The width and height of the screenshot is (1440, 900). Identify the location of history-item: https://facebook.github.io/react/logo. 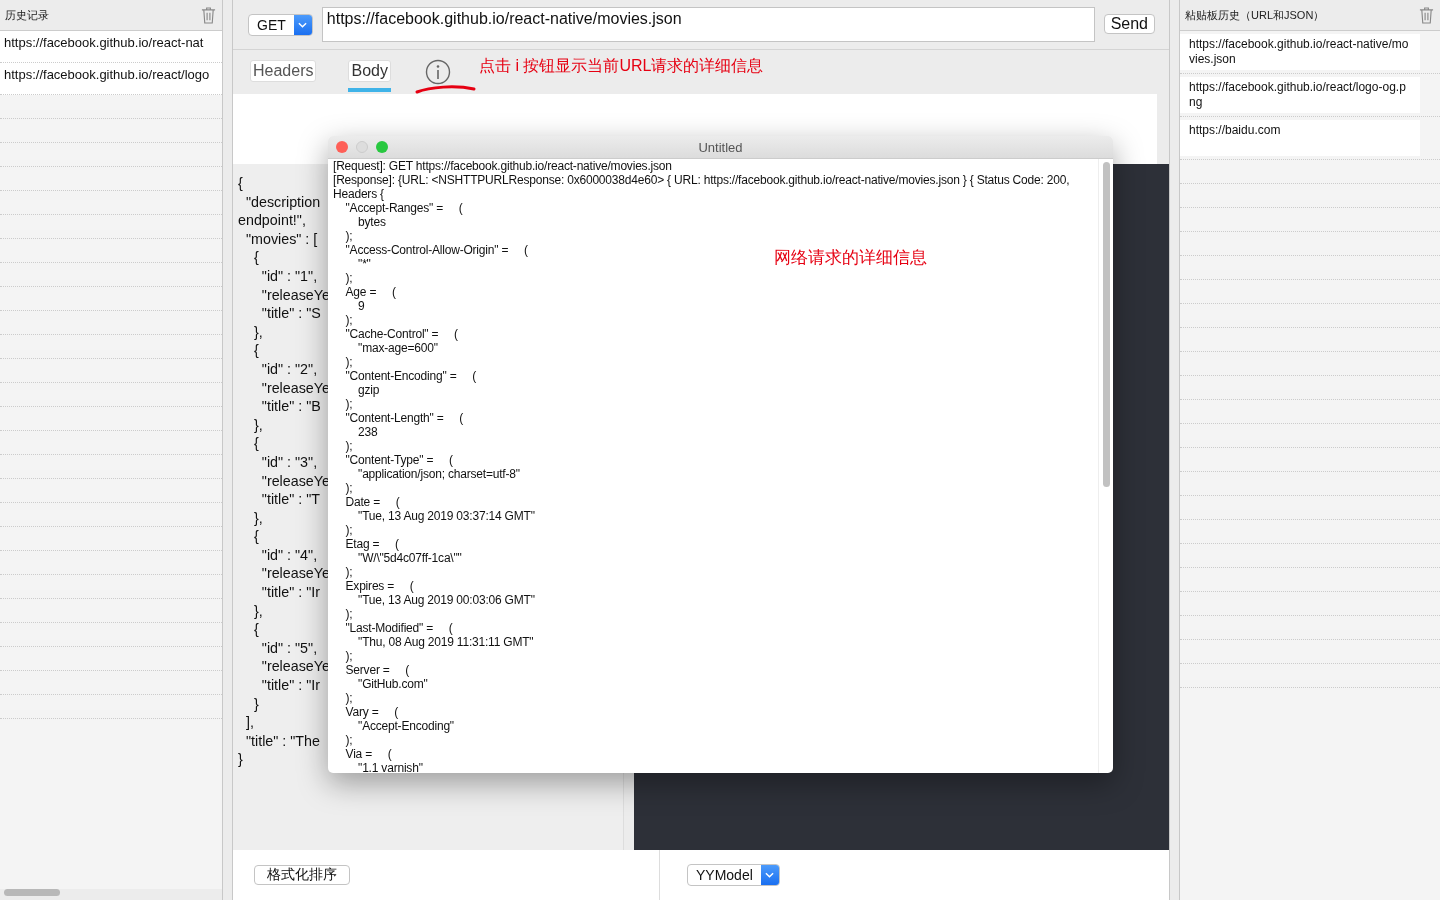
(111, 79).